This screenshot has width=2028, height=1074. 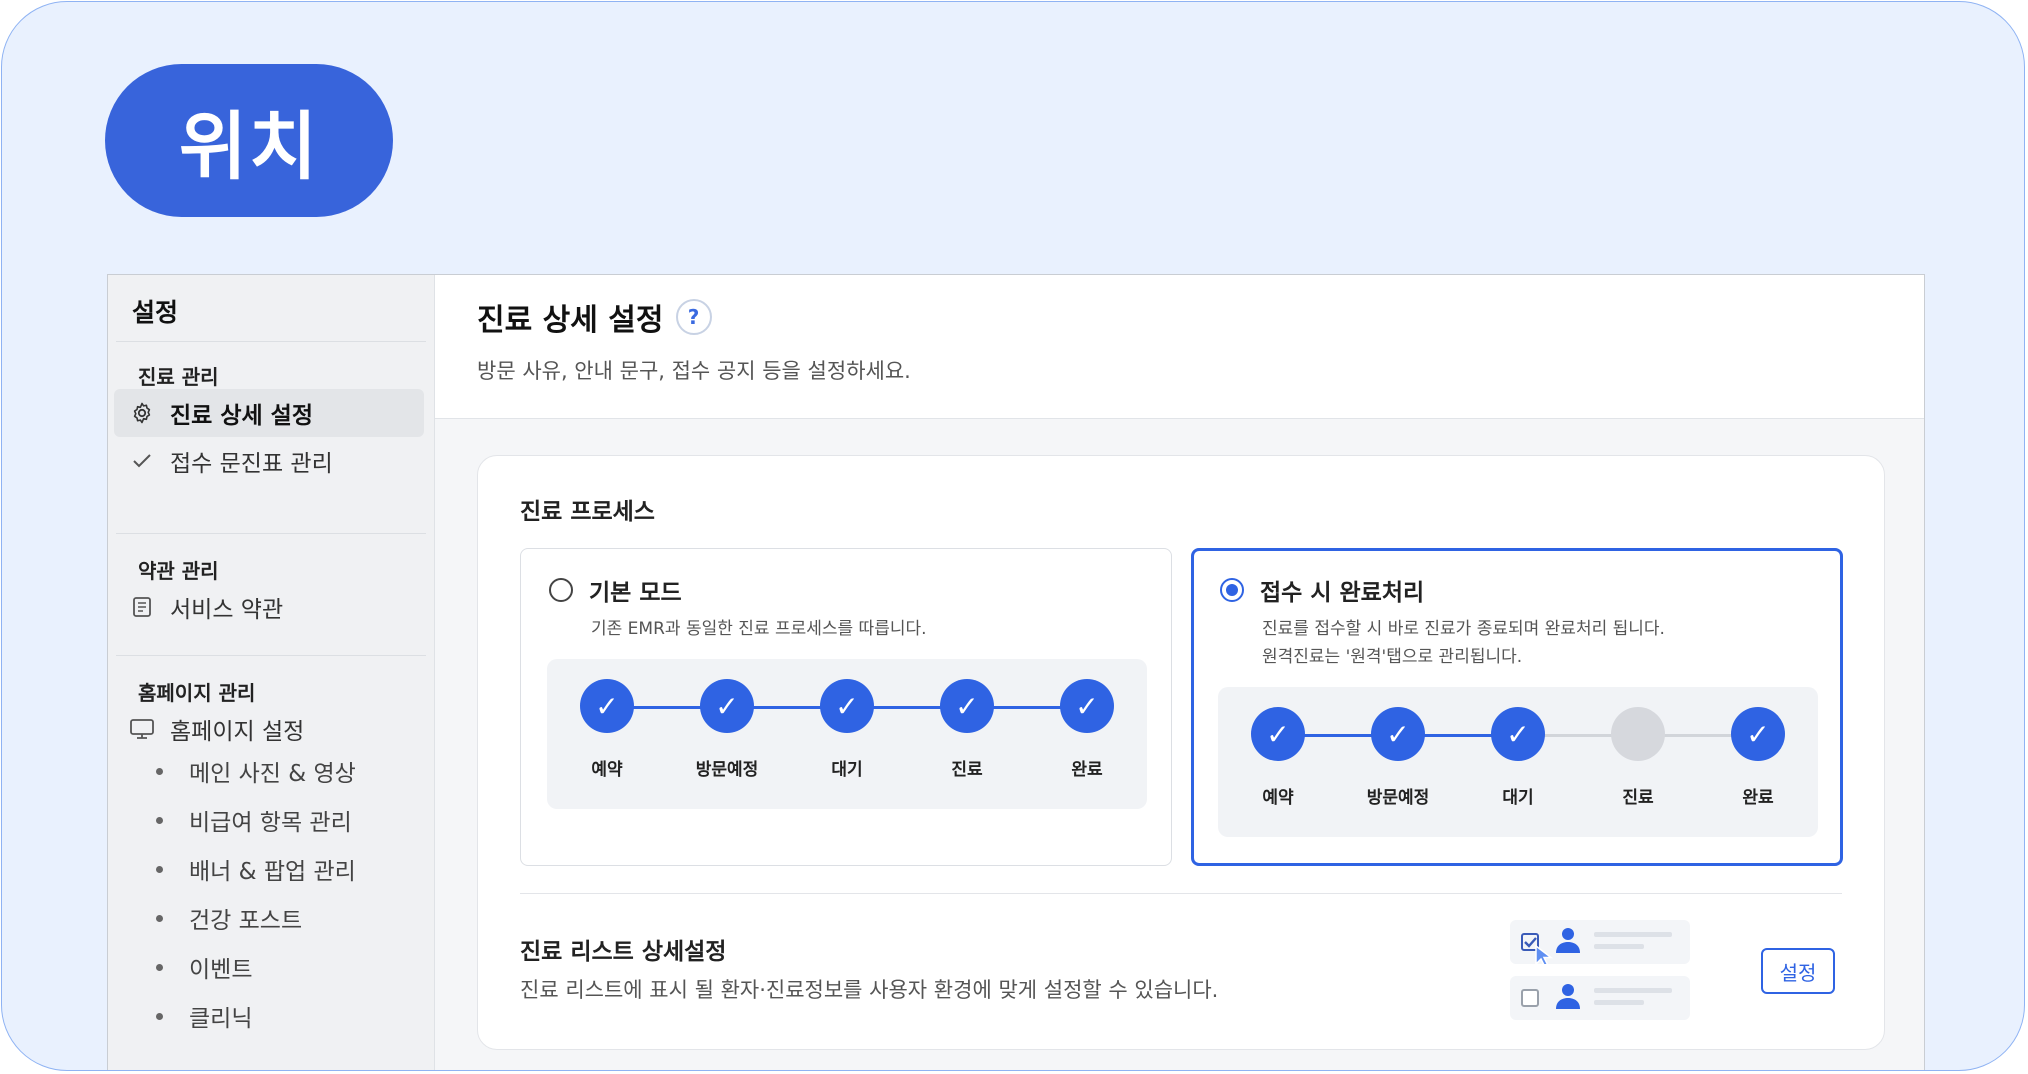 I want to click on sidebar-subitem-clinic: 클리닉, so click(x=204, y=1016).